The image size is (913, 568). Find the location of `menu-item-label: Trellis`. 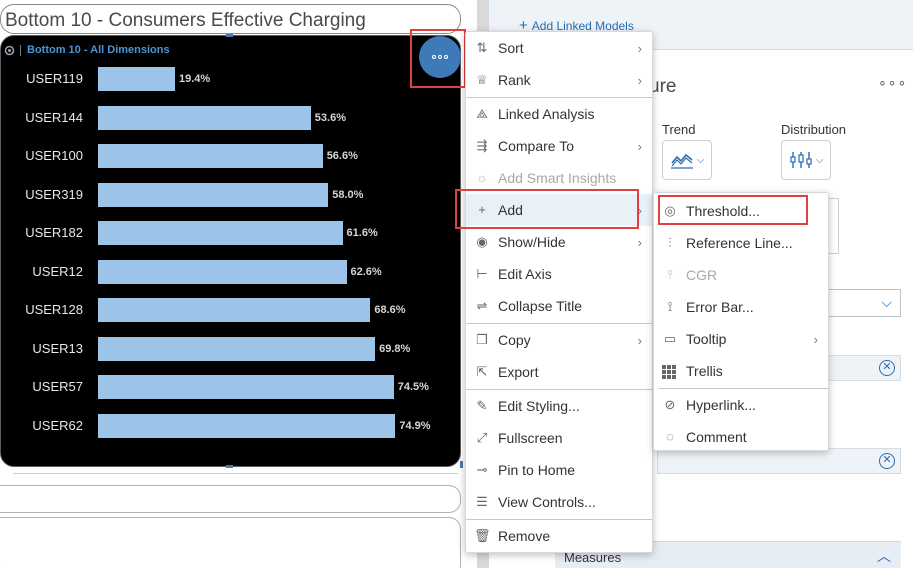

menu-item-label: Trellis is located at coordinates (704, 371).